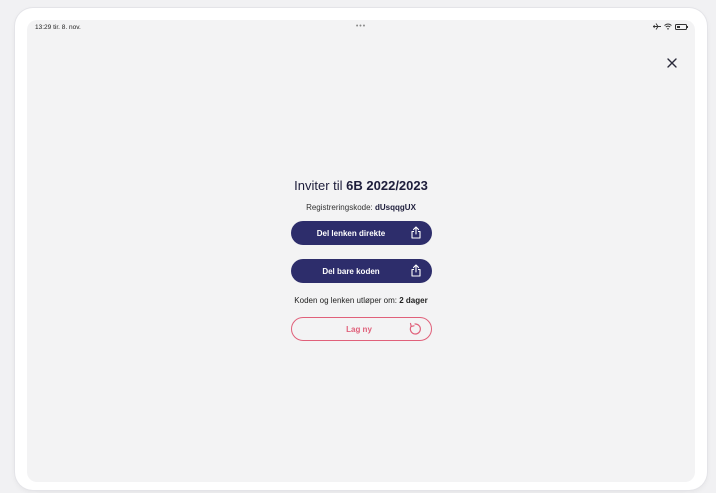 Image resolution: width=716 pixels, height=493 pixels. Describe the element at coordinates (387, 185) in the screenshot. I see `class-name: 6B 2022/2023` at that location.